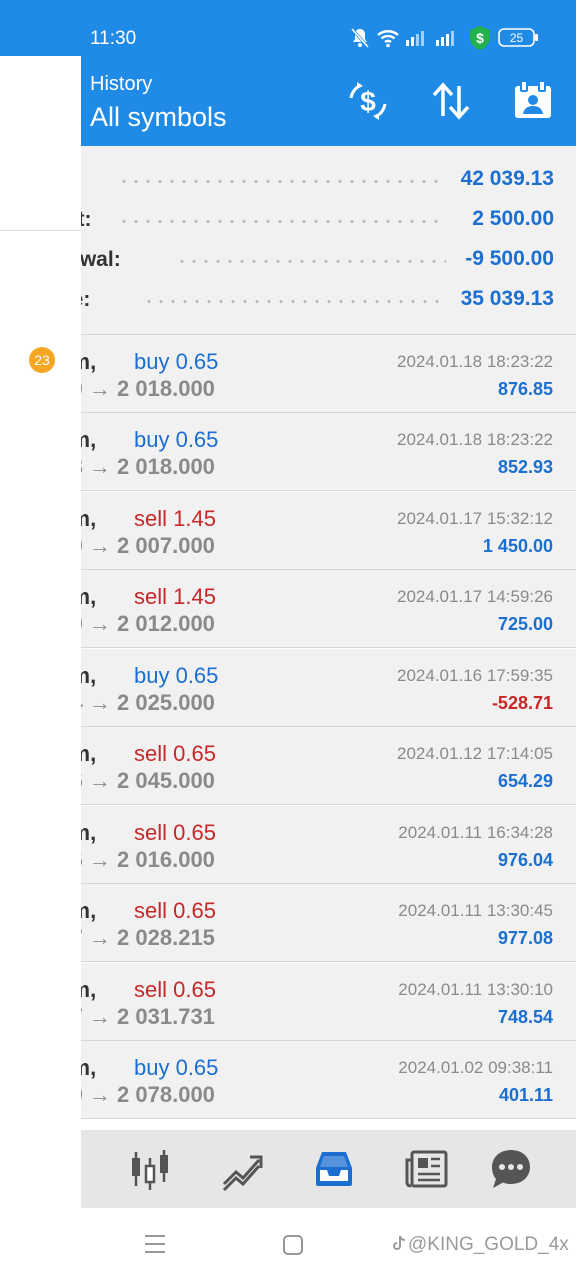 This screenshot has width=576, height=1280. What do you see at coordinates (399, 1242) in the screenshot?
I see `tiktok-logo-icon` at bounding box center [399, 1242].